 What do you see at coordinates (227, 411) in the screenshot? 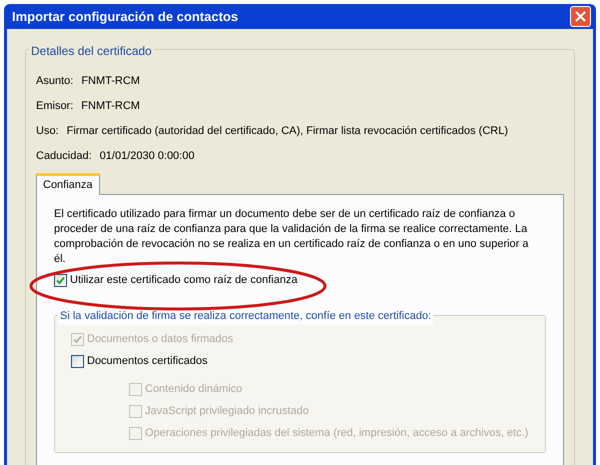
I see `checkbox-label: JavaScript privilegiado incrustado` at bounding box center [227, 411].